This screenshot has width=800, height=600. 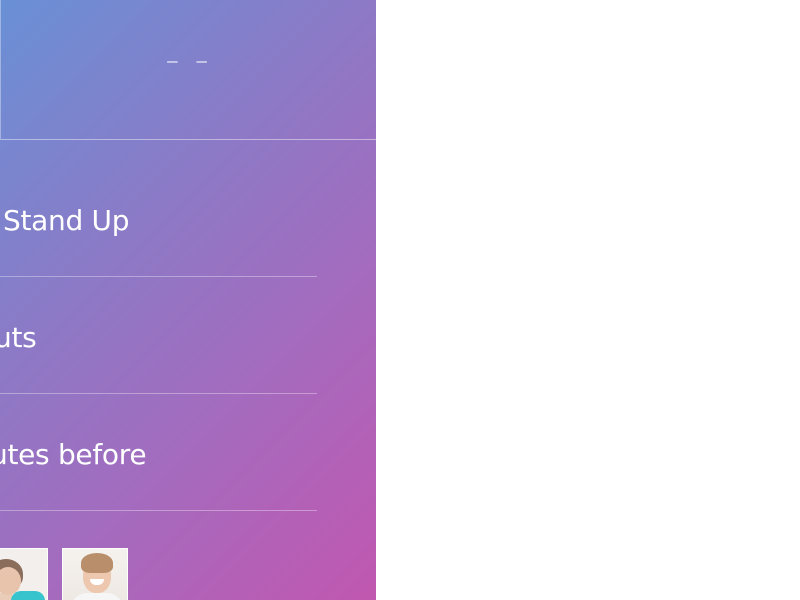 What do you see at coordinates (158, 452) in the screenshot?
I see `list-item: utes before` at bounding box center [158, 452].